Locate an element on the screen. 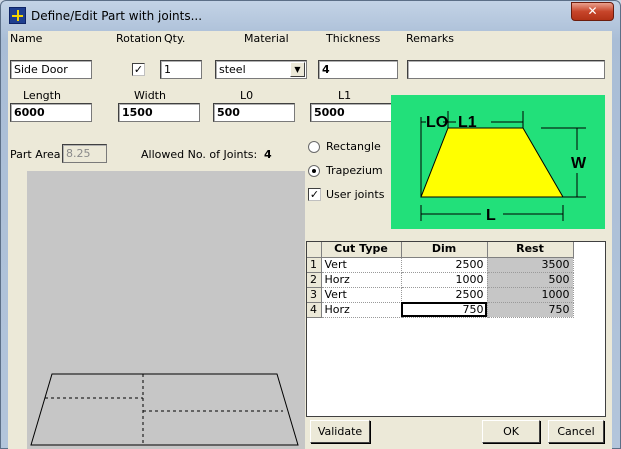 This screenshot has width=621, height=449. row-number: 1 is located at coordinates (314, 265).